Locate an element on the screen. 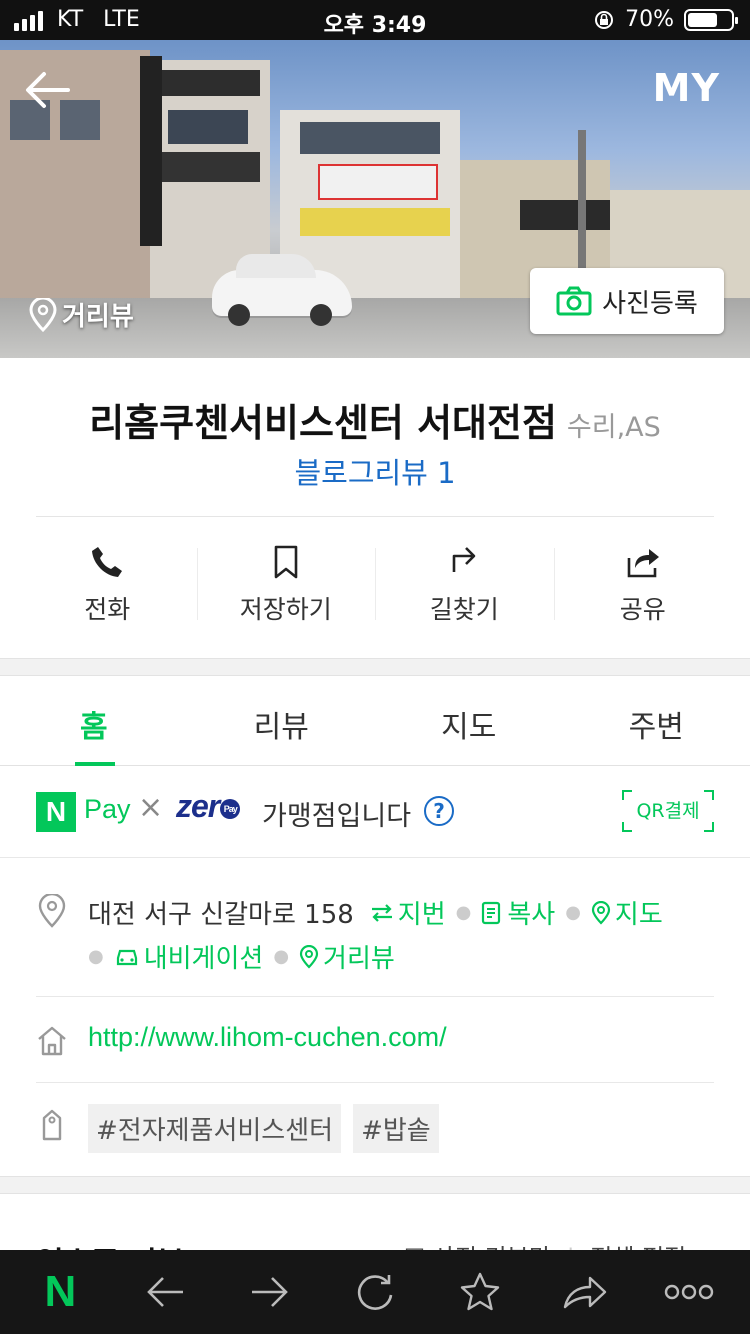 Image resolution: width=750 pixels, height=1334 pixels. more-dots-icon is located at coordinates (689, 1292).